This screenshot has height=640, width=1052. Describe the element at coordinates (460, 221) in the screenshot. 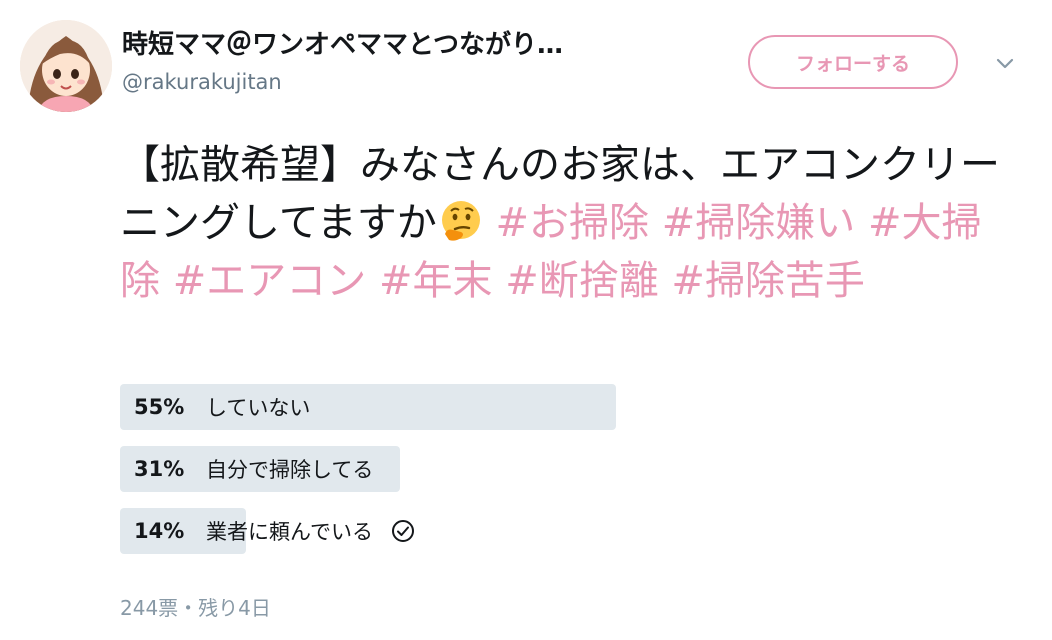

I see `thinking-face-icon` at that location.